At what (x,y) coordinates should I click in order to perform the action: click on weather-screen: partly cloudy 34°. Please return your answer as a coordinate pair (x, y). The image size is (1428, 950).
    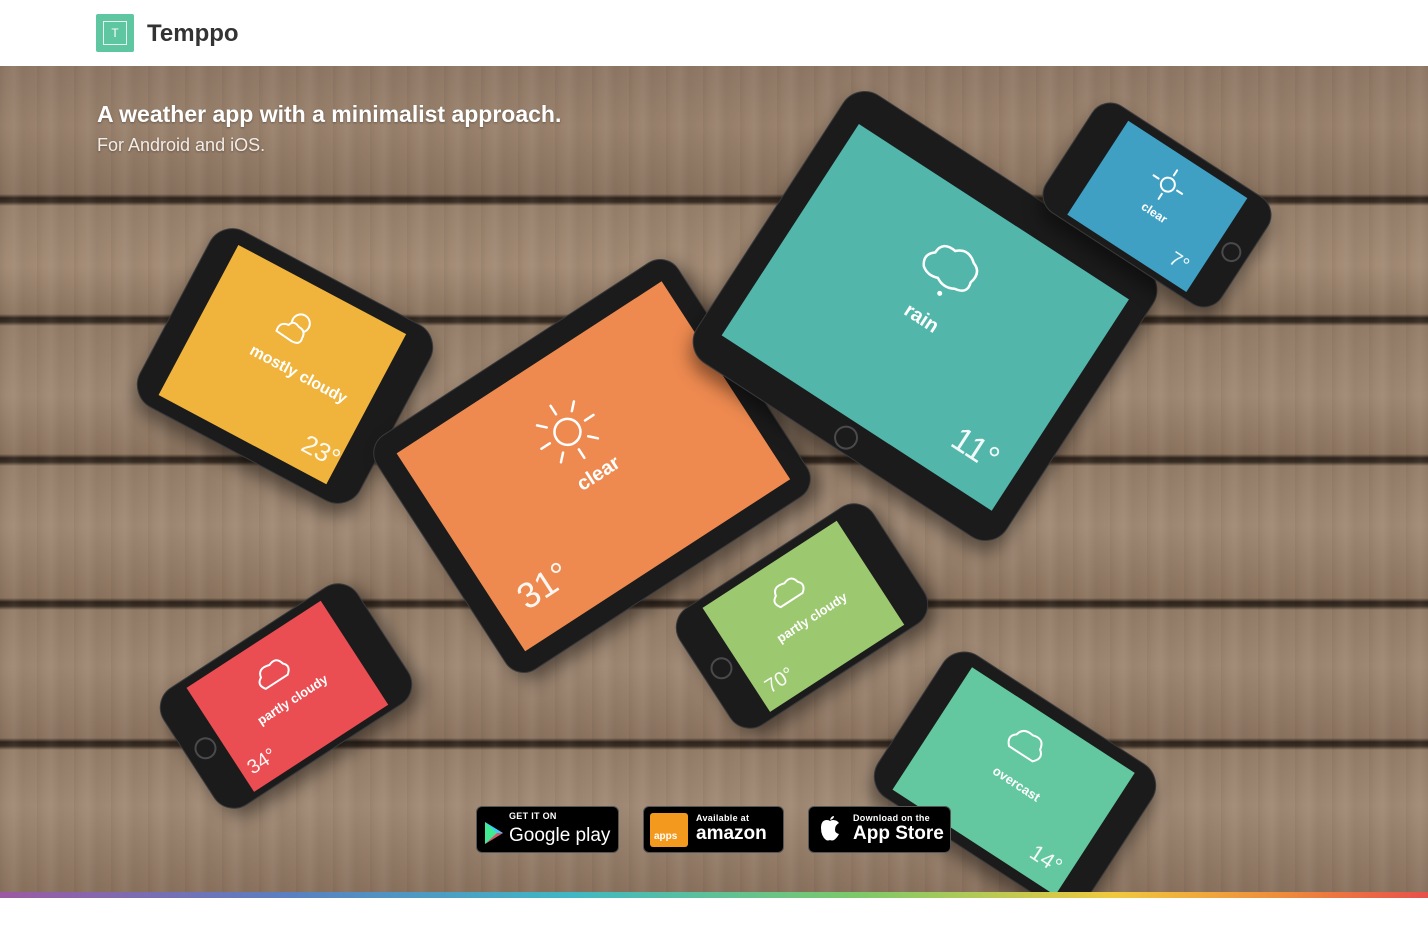
    Looking at the image, I should click on (287, 696).